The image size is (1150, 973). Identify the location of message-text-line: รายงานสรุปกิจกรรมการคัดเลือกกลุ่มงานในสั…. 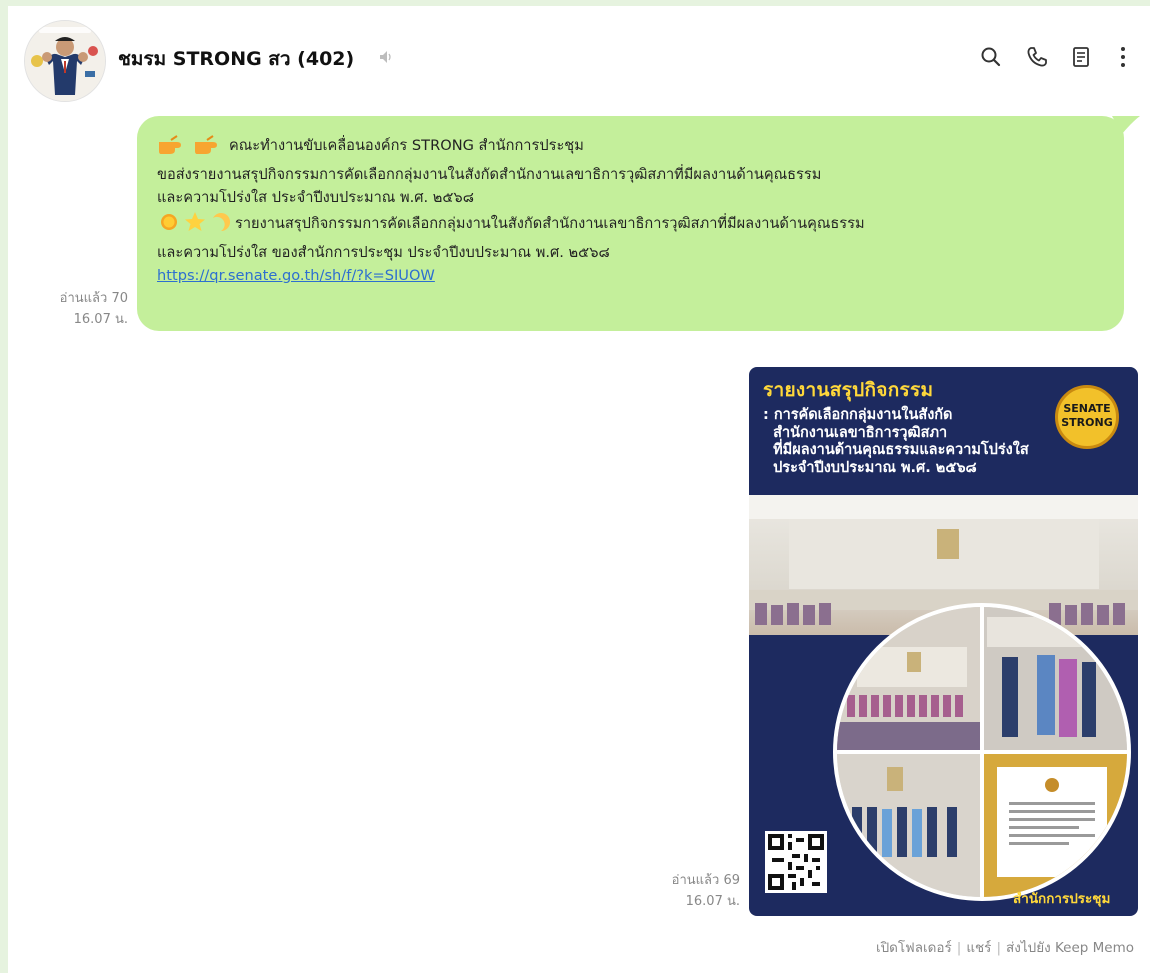
(550, 223).